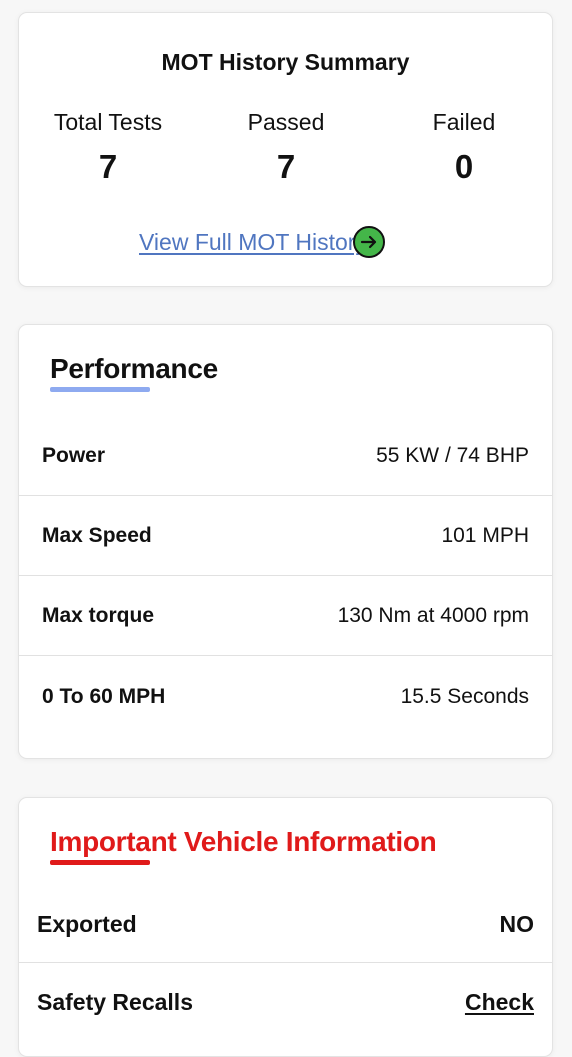 This screenshot has width=572, height=1057. I want to click on important-info-heading-underline, so click(100, 862).